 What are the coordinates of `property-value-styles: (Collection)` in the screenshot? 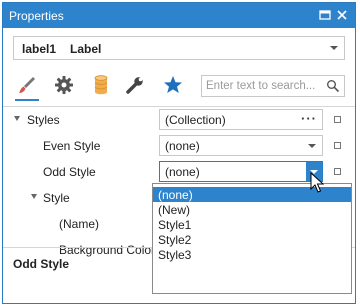 It's located at (195, 120).